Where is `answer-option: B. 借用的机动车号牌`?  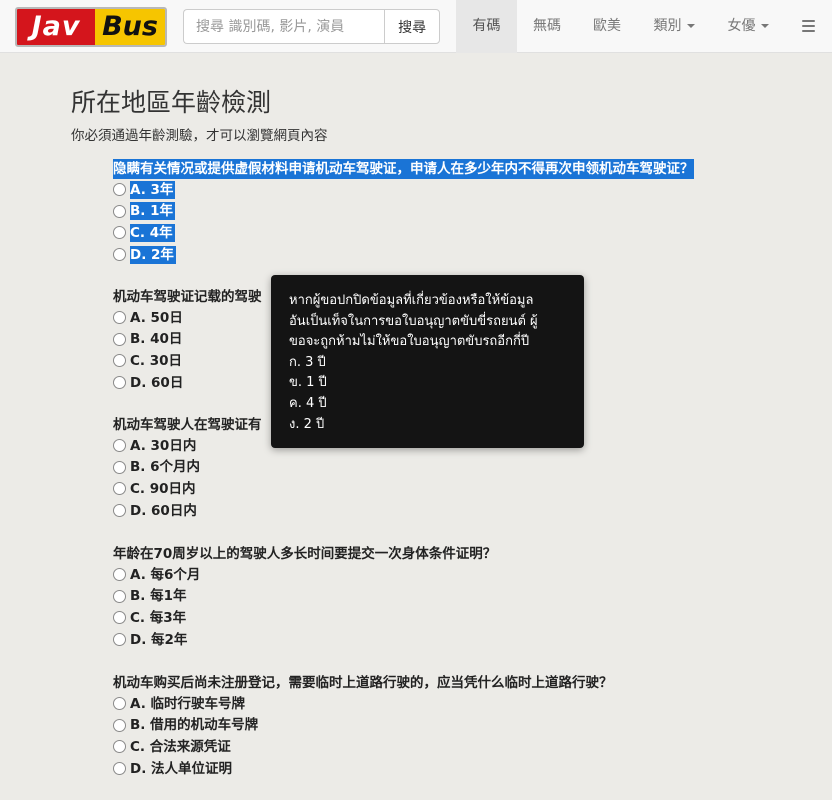 answer-option: B. 借用的机动车号牌 is located at coordinates (363, 726).